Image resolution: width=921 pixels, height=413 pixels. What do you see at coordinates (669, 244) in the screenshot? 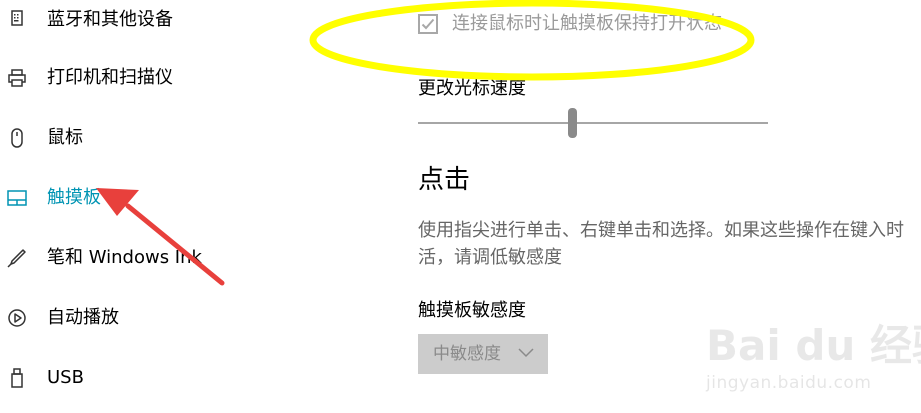
I see `tap-description: 使用指尖进行单击、右键单击和选择。如果这些操作在键入时 活，请调低敏感度` at bounding box center [669, 244].